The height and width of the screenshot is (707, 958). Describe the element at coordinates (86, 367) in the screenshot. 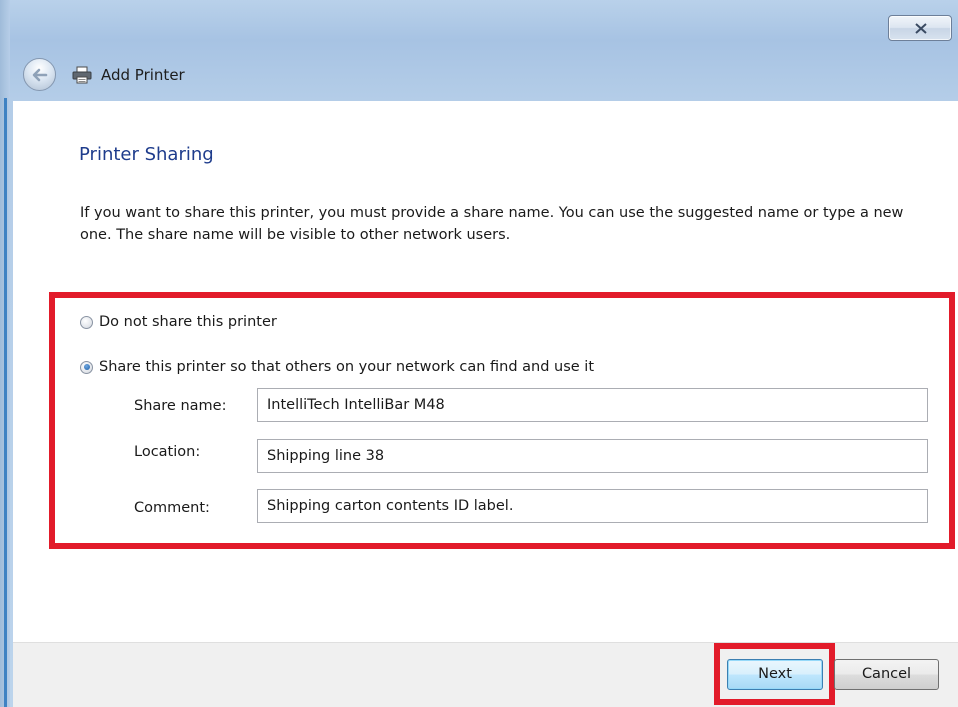

I see `radio-button-checked` at that location.